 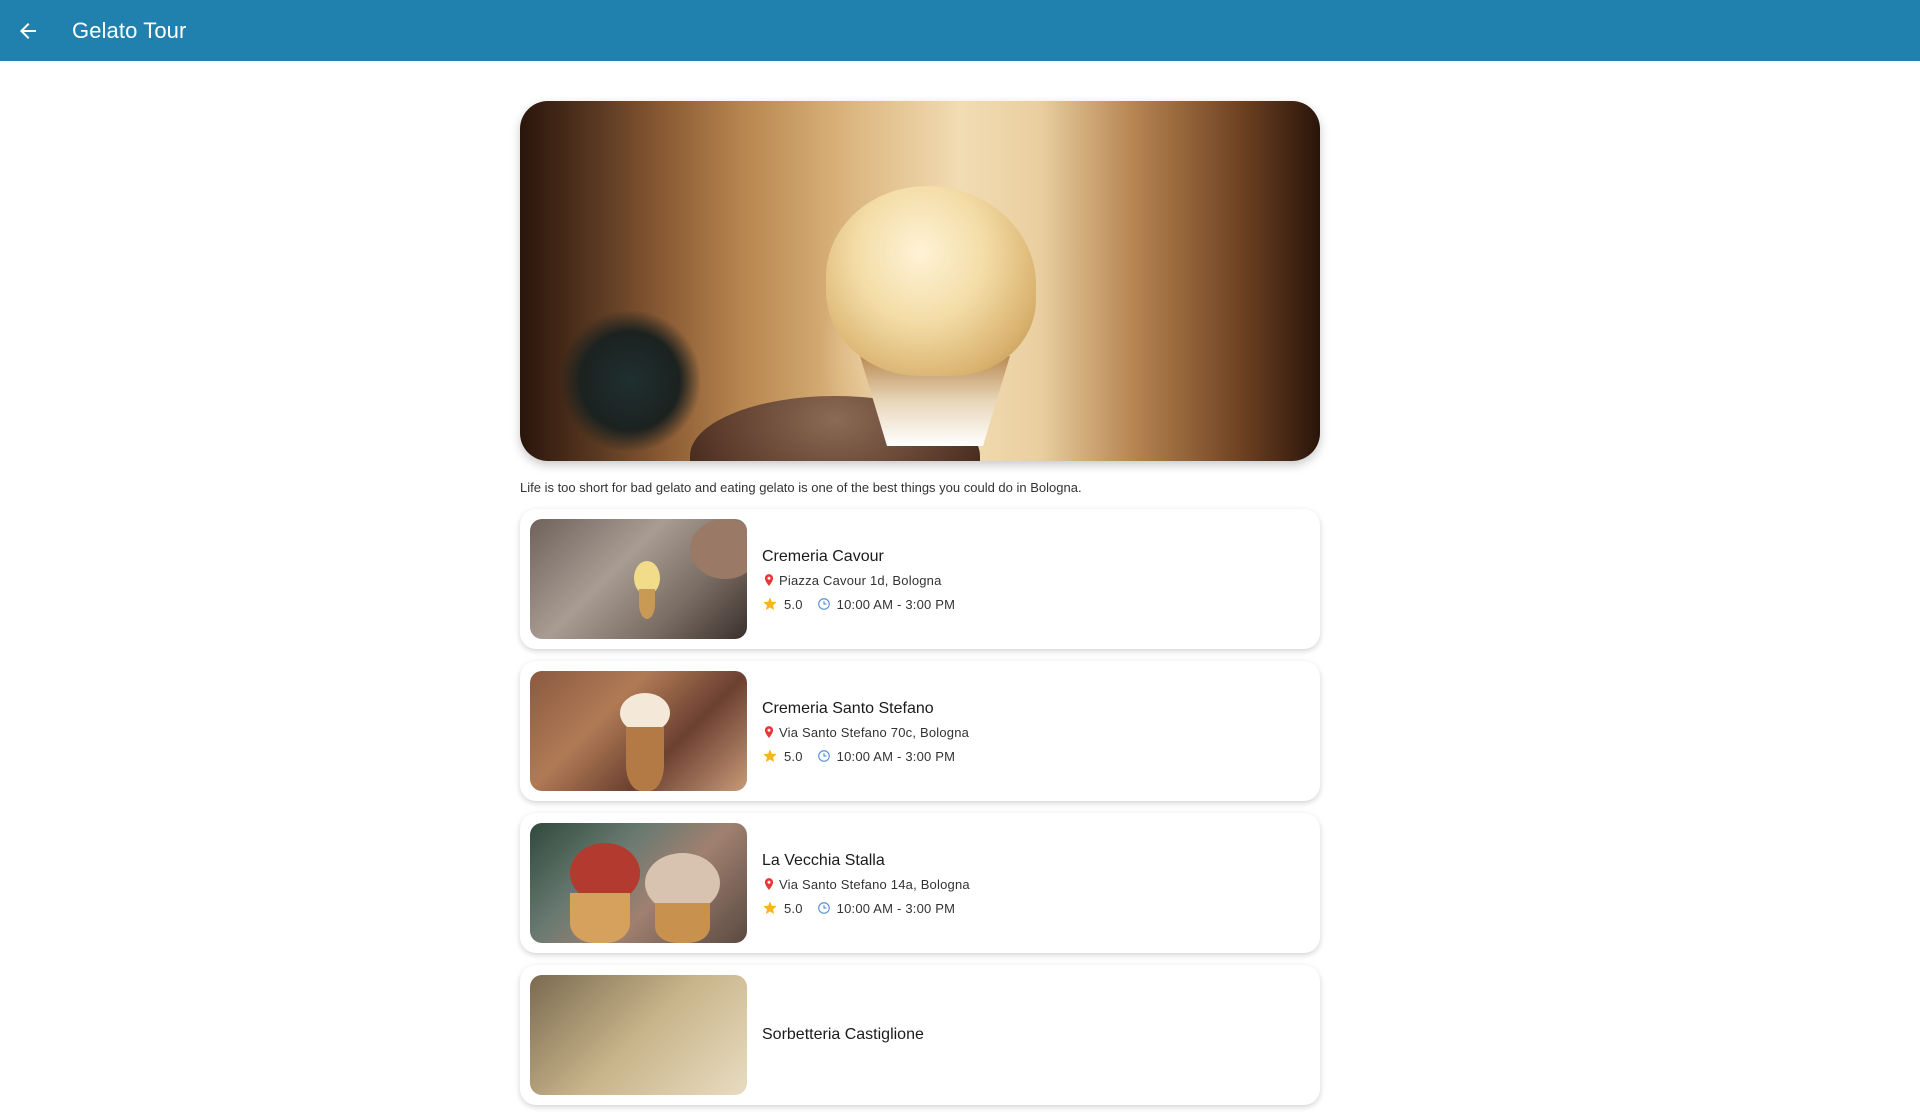 I want to click on place-address: Piazza Cavour 1d, Bologna, so click(x=860, y=580).